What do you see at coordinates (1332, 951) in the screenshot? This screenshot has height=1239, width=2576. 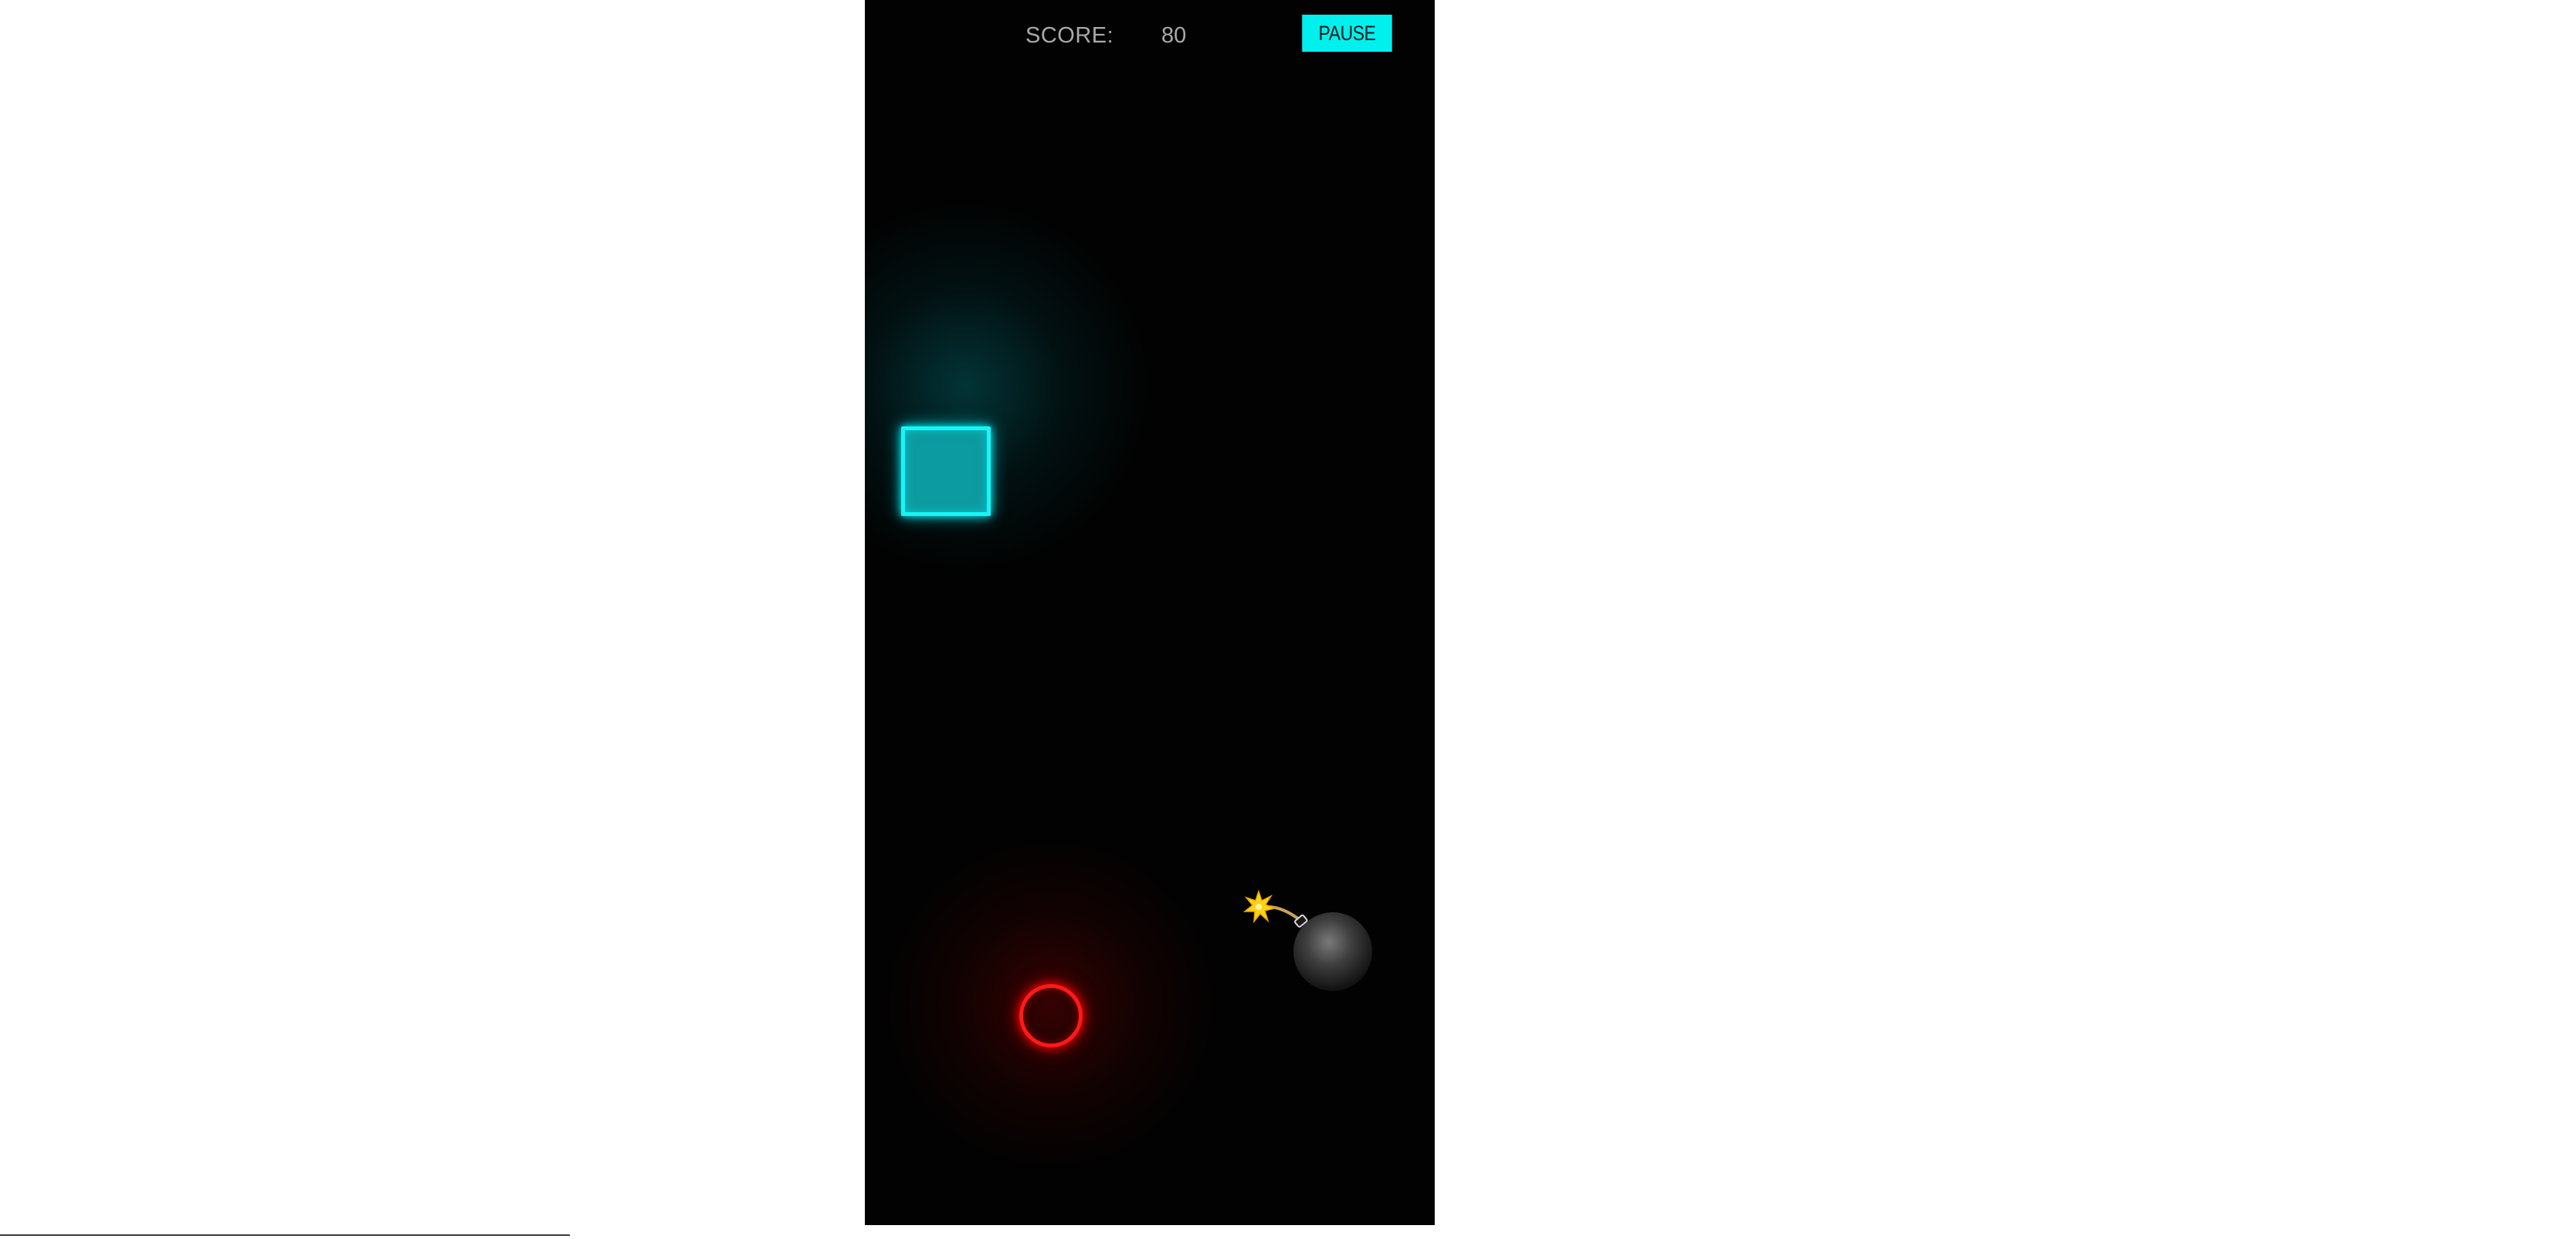 I see `bomb-body` at bounding box center [1332, 951].